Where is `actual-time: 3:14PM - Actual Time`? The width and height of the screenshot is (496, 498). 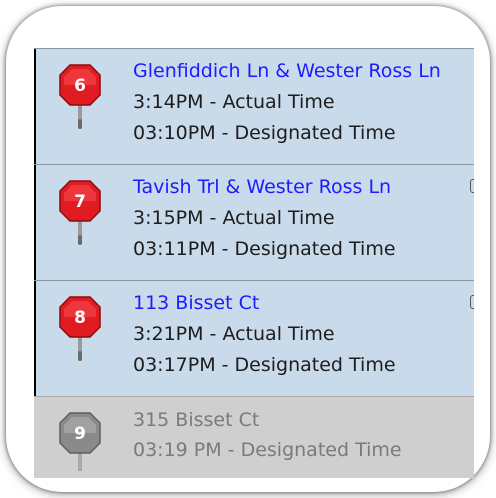
actual-time: 3:14PM - Actual Time is located at coordinates (234, 102).